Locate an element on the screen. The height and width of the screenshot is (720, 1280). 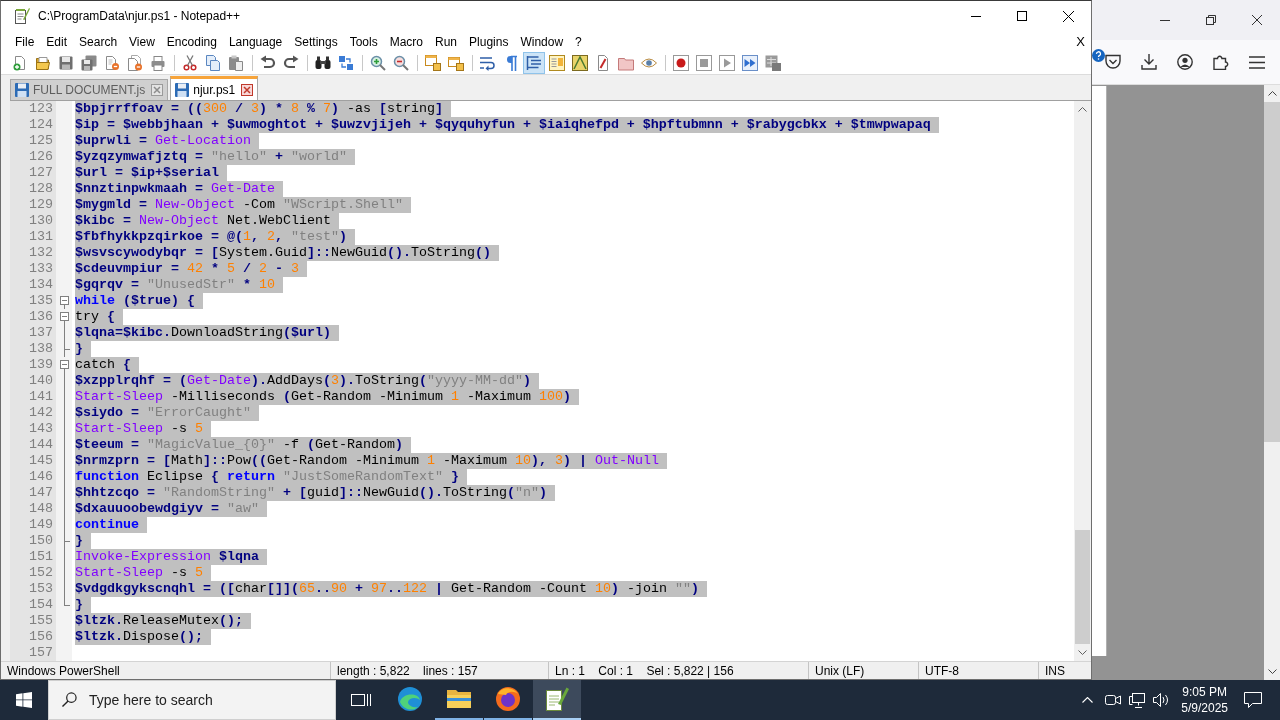
line-number: 128 is located at coordinates (41, 189).